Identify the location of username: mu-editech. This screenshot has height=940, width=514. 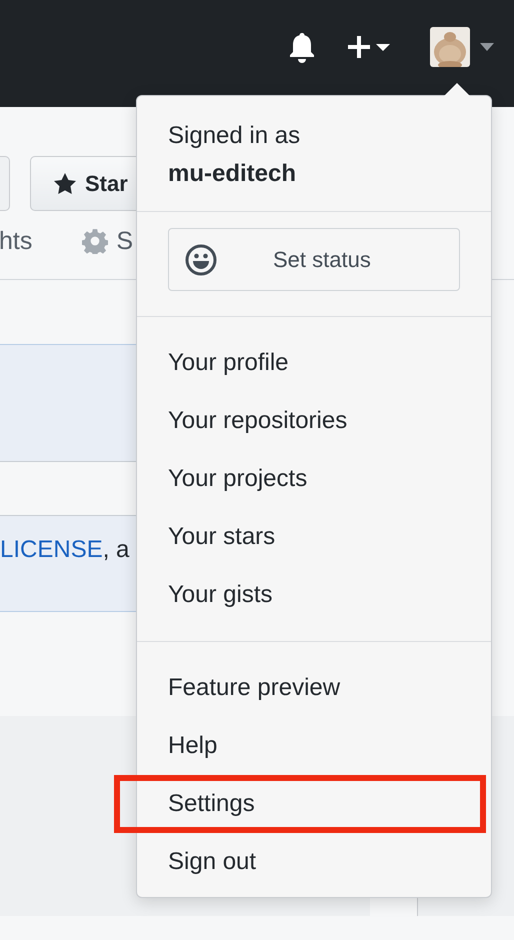
(233, 174).